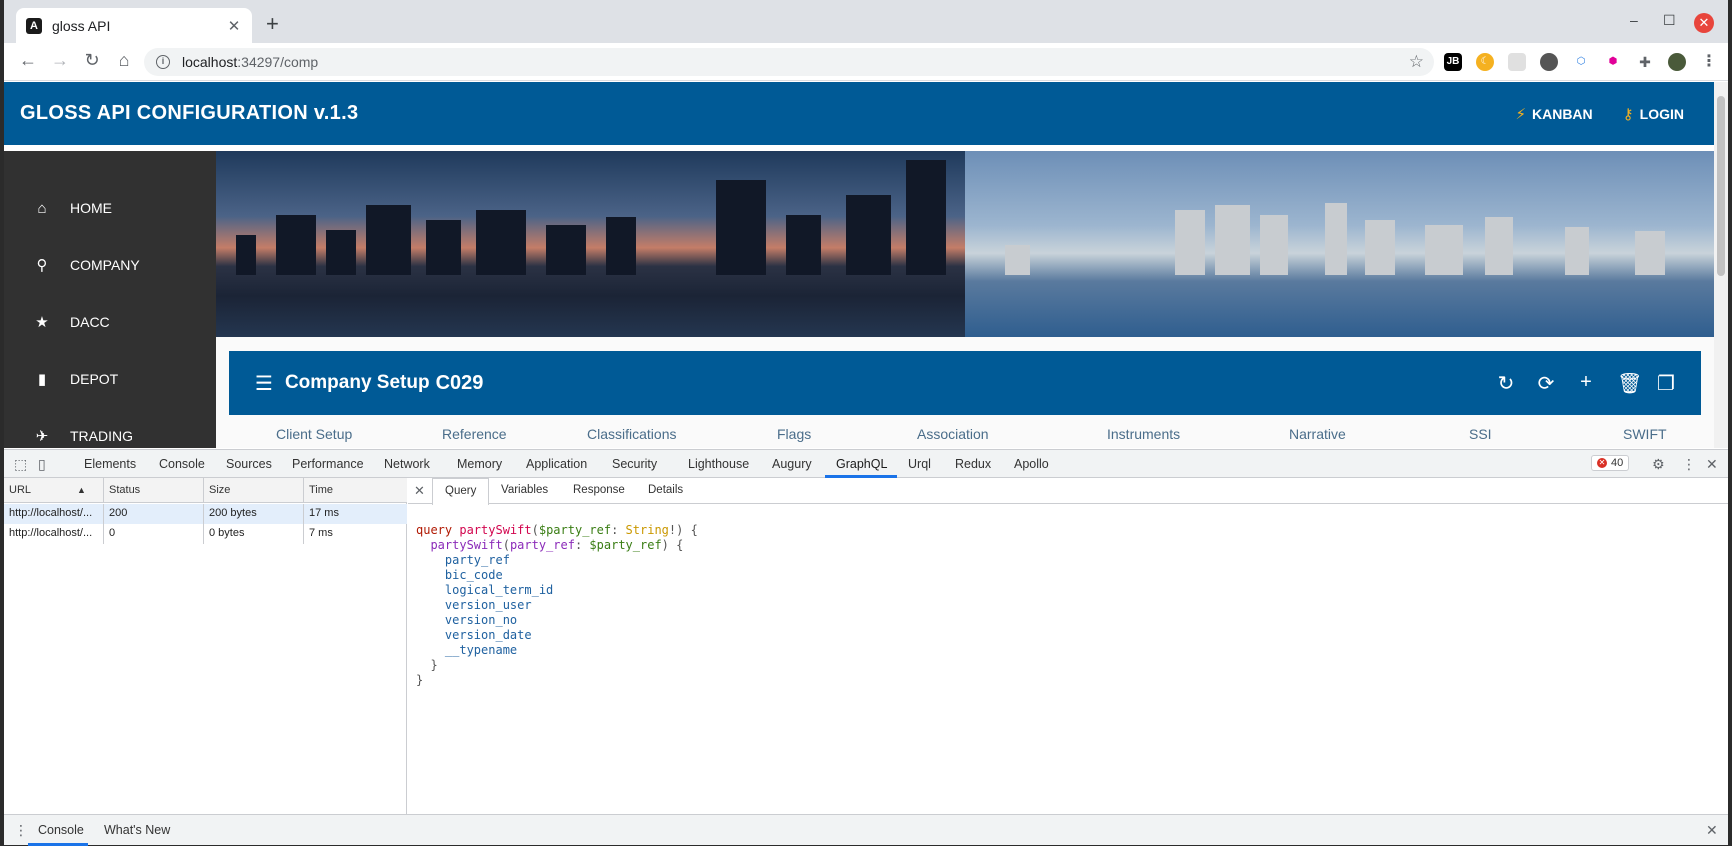 Image resolution: width=1732 pixels, height=846 pixels. What do you see at coordinates (1721, 186) in the screenshot?
I see `scrollbar-thumb` at bounding box center [1721, 186].